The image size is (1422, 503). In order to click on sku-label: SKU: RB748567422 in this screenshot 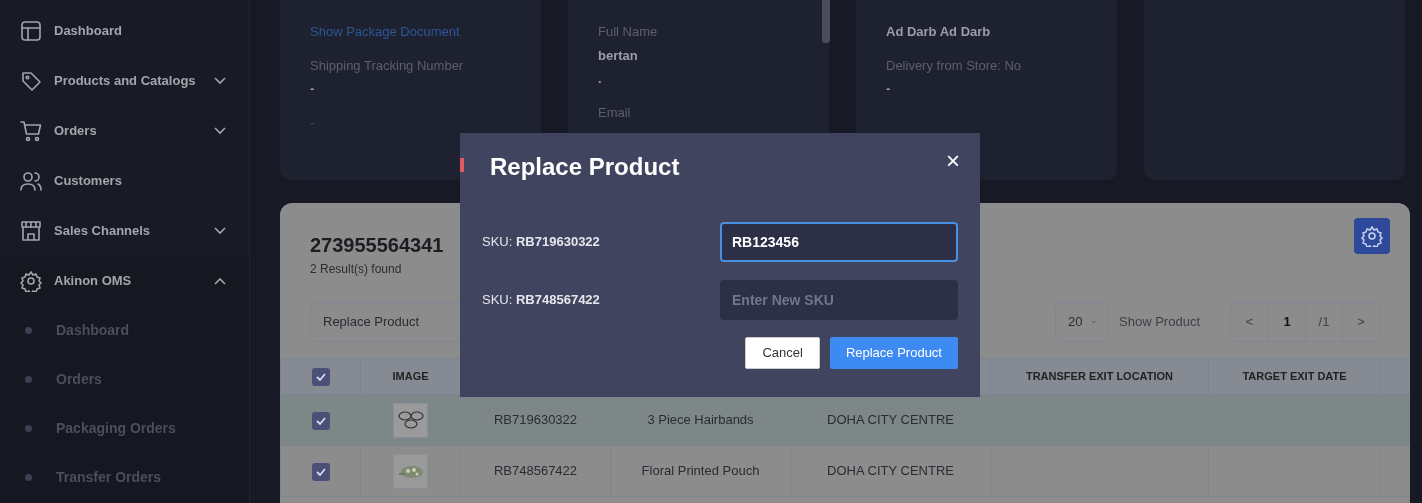, I will do `click(541, 300)`.